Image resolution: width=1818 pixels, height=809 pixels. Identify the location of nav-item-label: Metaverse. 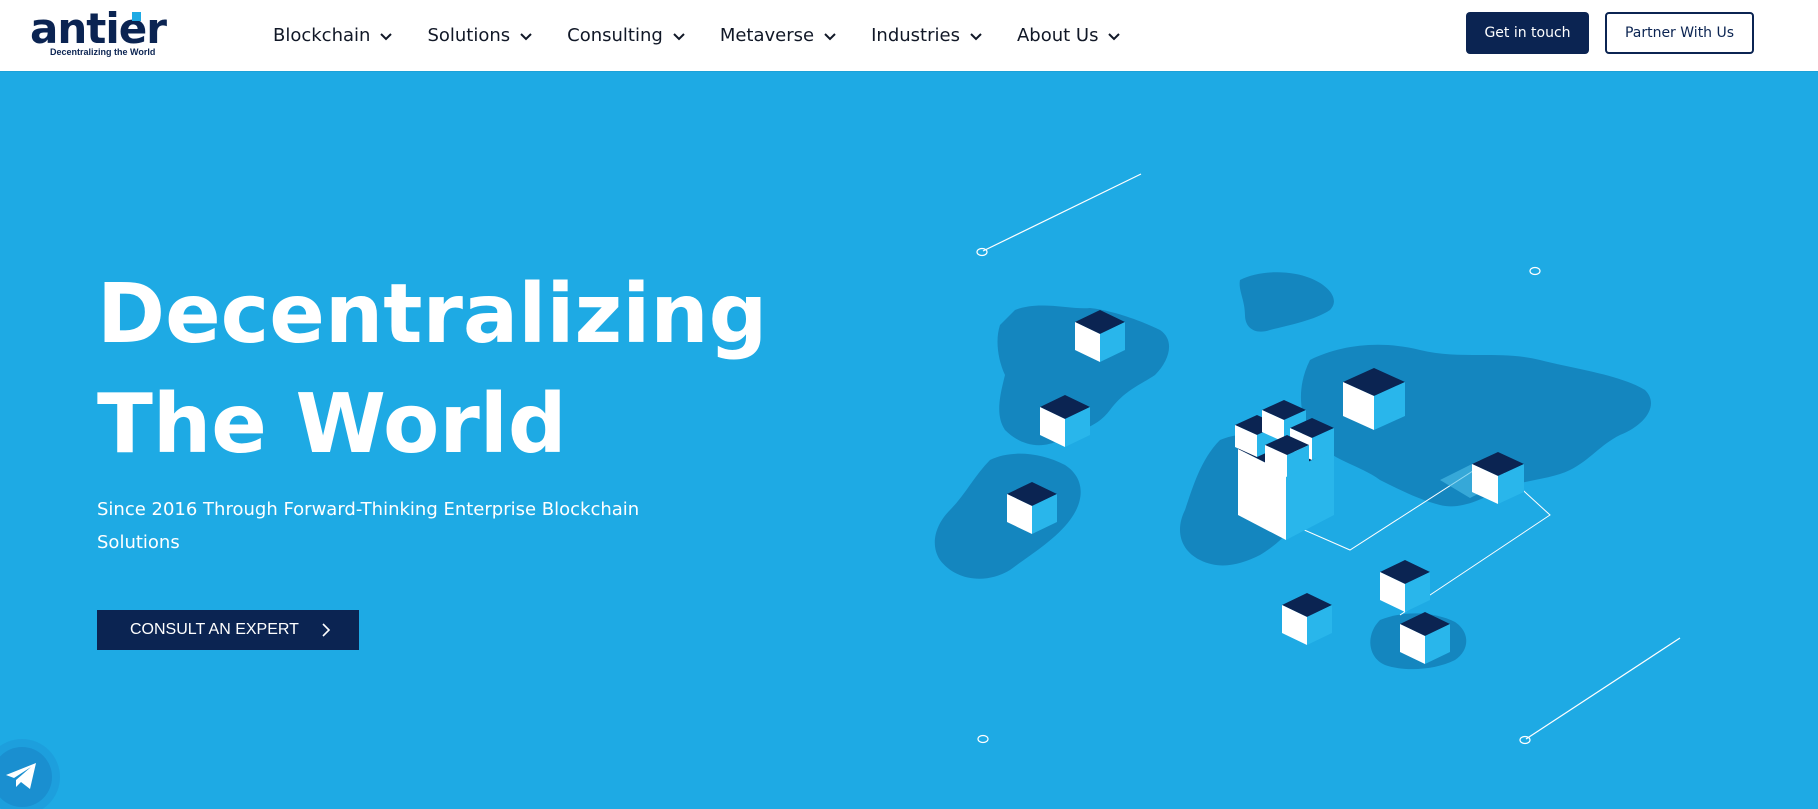
(767, 35).